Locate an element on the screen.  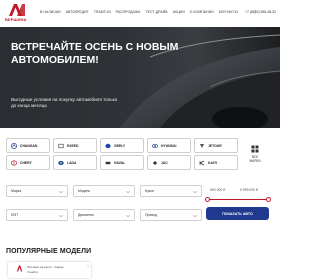
changan-logo-icon is located at coordinates (14, 145).